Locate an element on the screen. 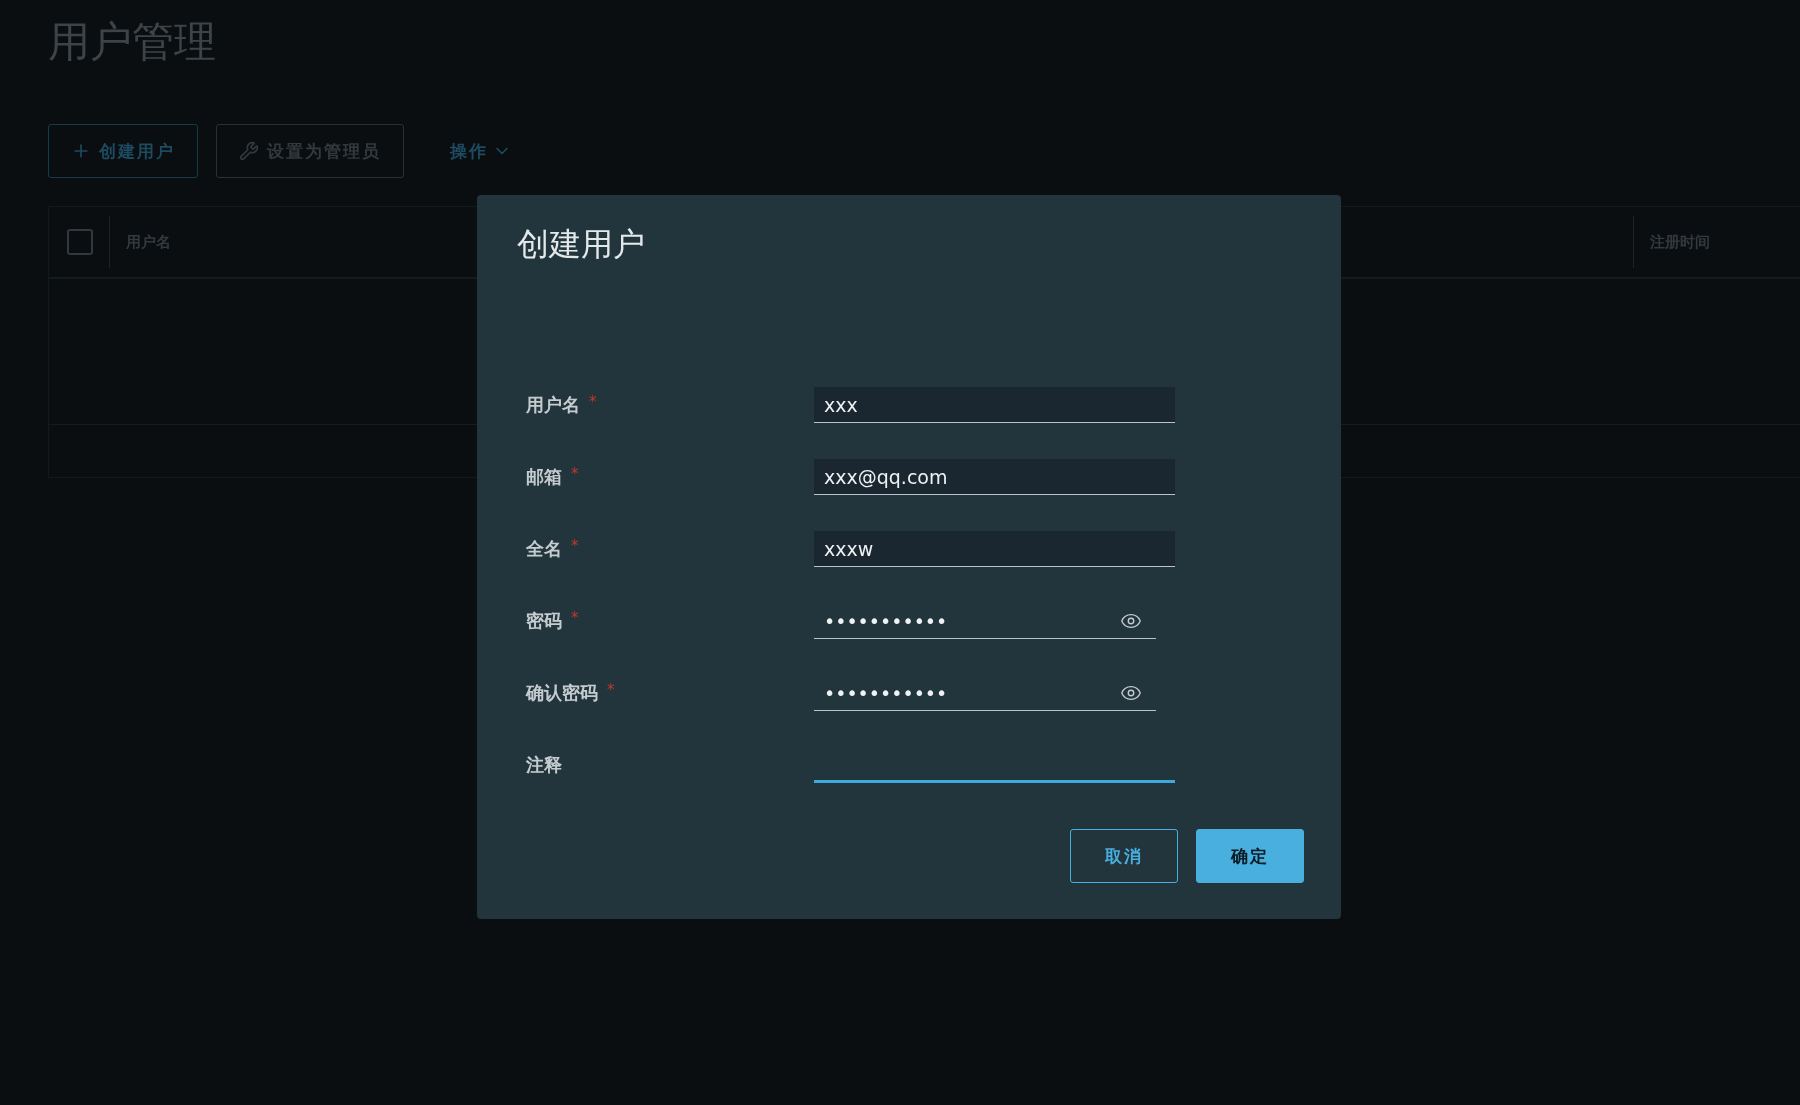 This screenshot has height=1105, width=1800. select-all-checkbox is located at coordinates (80, 242).